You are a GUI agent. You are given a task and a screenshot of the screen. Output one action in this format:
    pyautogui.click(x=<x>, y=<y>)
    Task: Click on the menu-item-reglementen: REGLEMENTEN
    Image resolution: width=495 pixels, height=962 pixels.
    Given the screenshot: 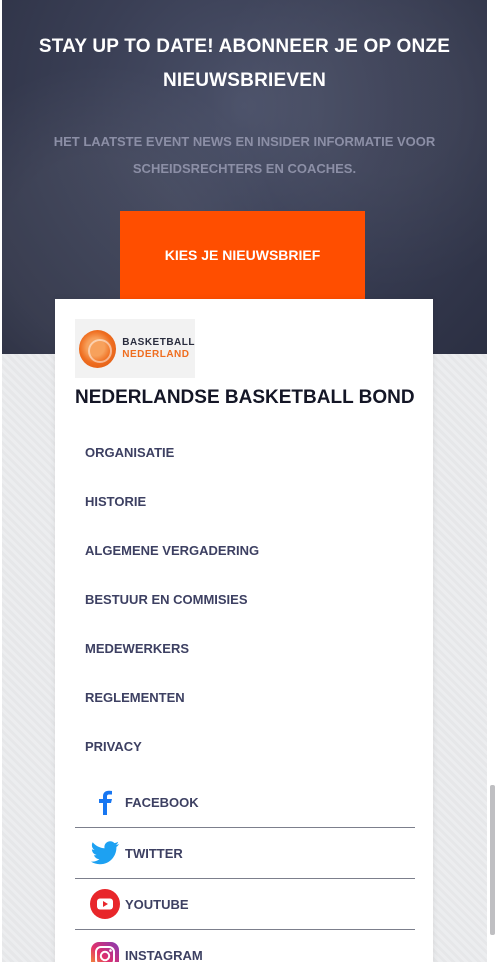 What is the action you would take?
    pyautogui.click(x=245, y=697)
    